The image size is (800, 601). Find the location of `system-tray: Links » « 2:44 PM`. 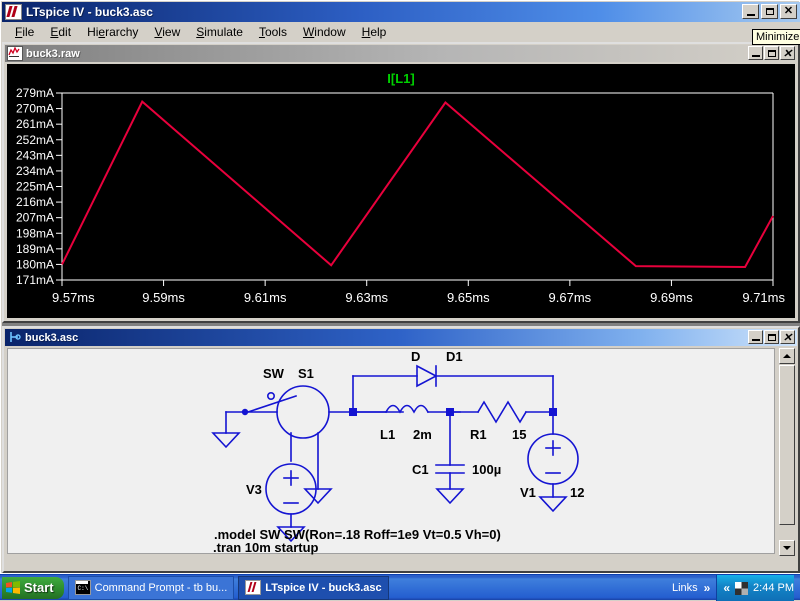

system-tray: Links » « 2:44 PM is located at coordinates (736, 588).